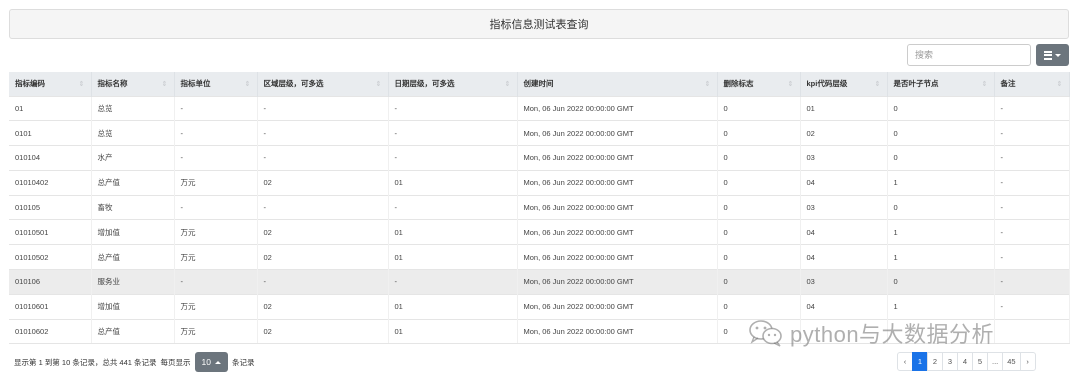  I want to click on pagination-page: 3, so click(950, 361).